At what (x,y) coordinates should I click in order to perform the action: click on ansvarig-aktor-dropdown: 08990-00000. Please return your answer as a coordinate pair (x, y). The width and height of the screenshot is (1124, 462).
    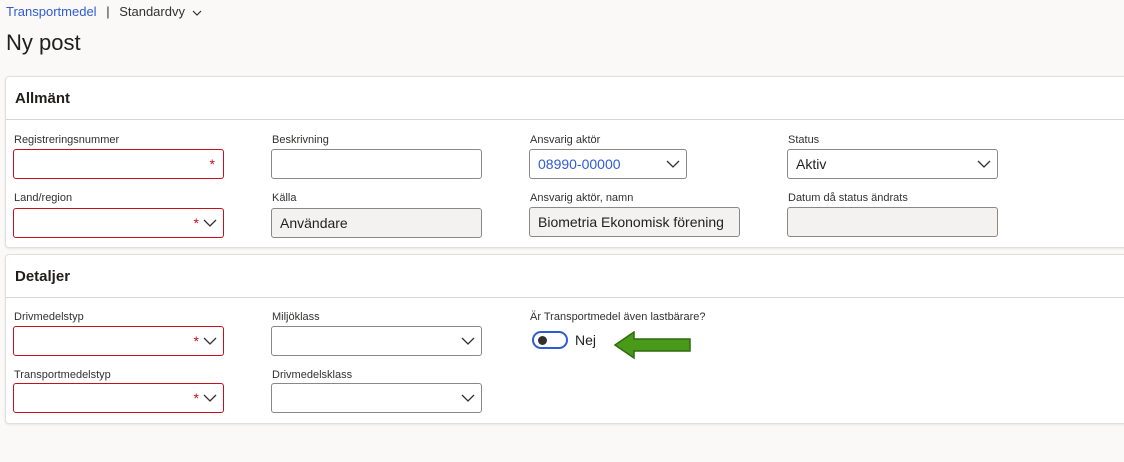
    Looking at the image, I should click on (608, 164).